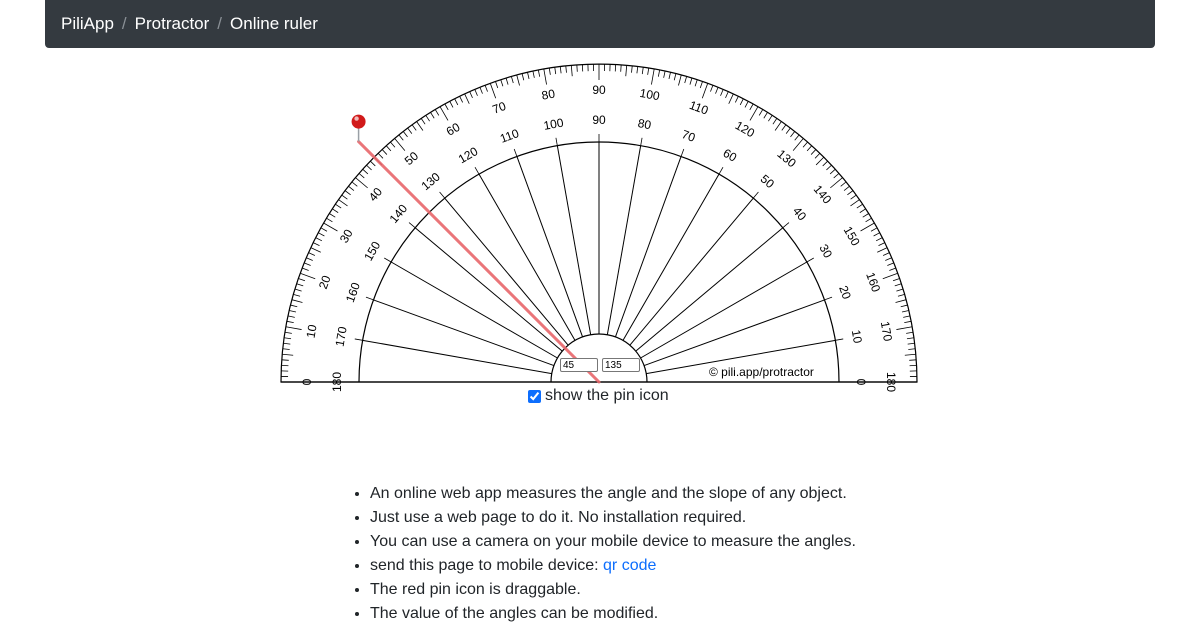  I want to click on protractor-outer-label: 180, so click(891, 382).